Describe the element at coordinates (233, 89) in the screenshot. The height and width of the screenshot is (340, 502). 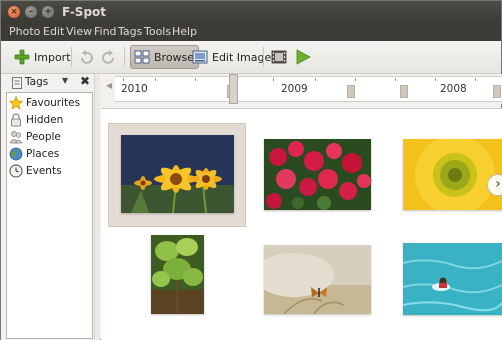
I see `timeline-slider-handle` at that location.